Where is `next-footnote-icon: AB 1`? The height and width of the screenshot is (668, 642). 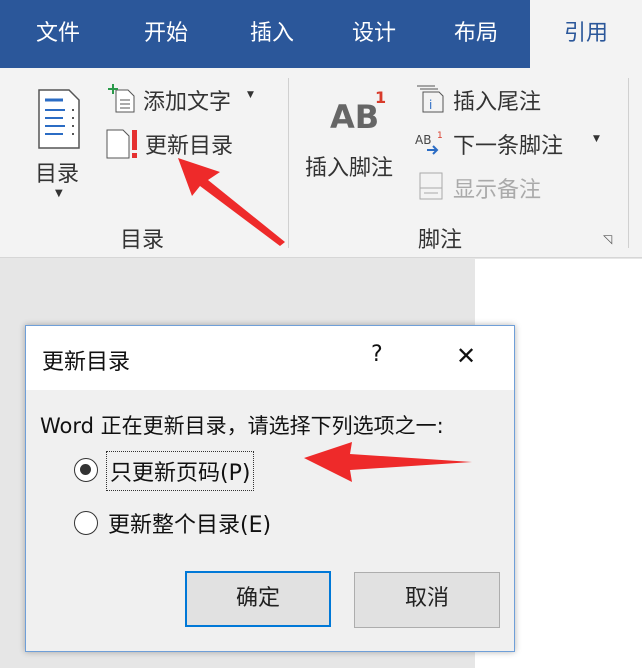 next-footnote-icon: AB 1 is located at coordinates (429, 143).